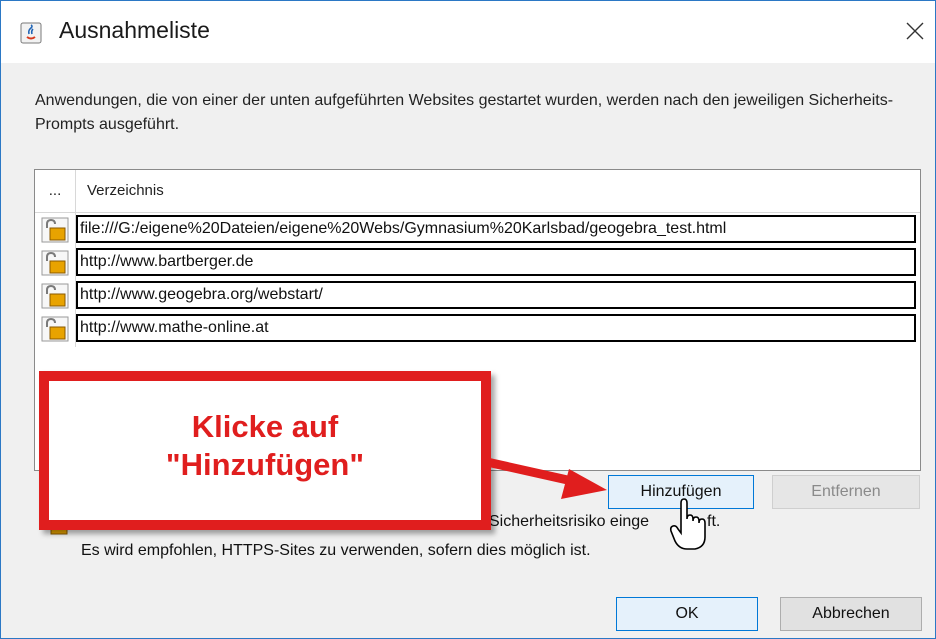 This screenshot has height=639, width=936. What do you see at coordinates (687, 614) in the screenshot?
I see `ok-button: OK` at bounding box center [687, 614].